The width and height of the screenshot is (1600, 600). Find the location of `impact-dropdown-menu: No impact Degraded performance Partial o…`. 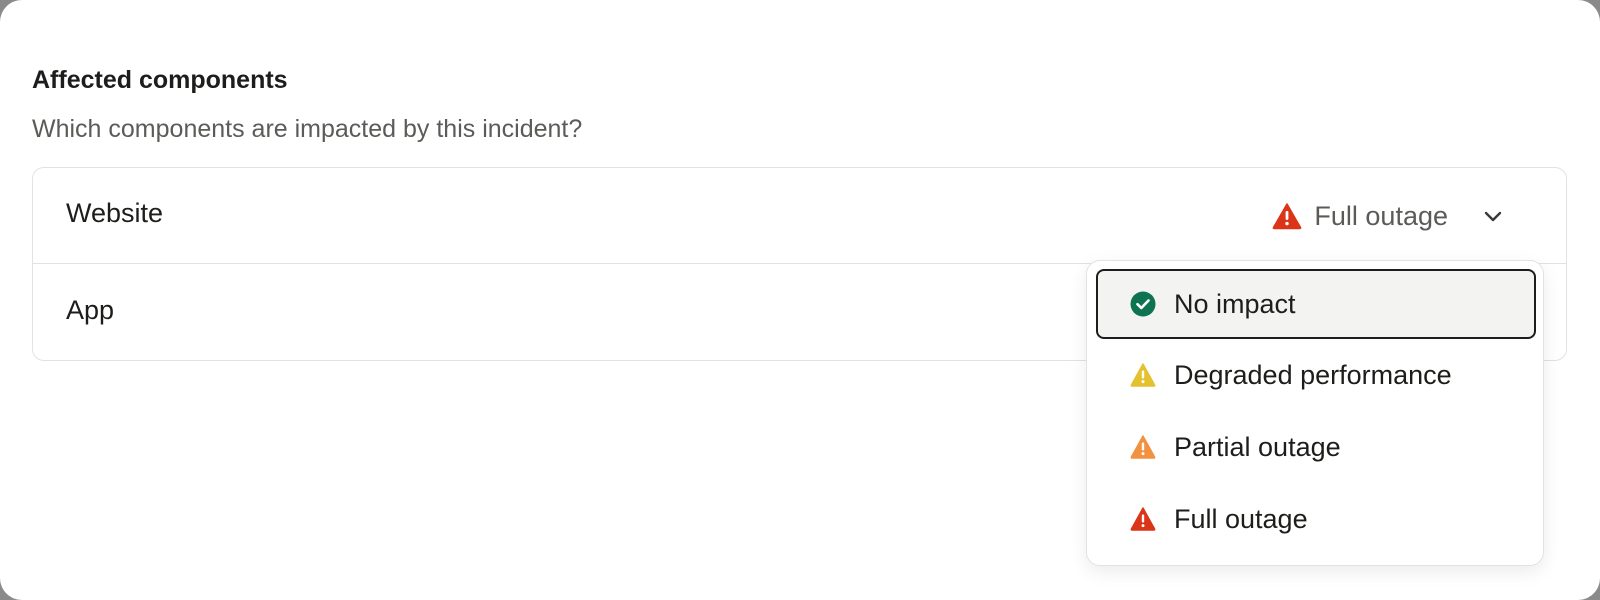

impact-dropdown-menu: No impact Degraded performance Partial o… is located at coordinates (1315, 413).